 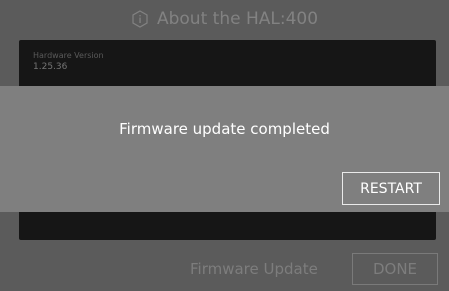 What do you see at coordinates (68, 55) in the screenshot?
I see `hardware-version-label: Hardware Version` at bounding box center [68, 55].